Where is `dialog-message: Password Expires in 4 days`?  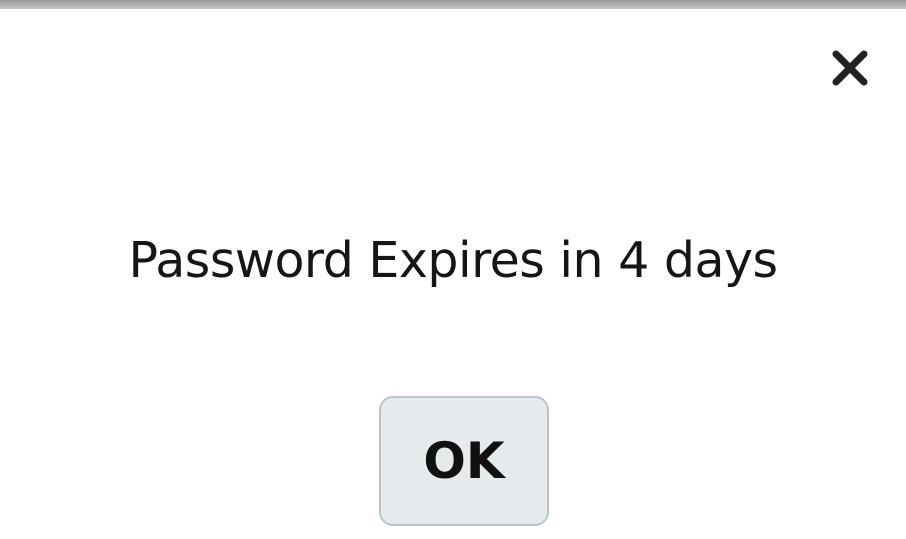 dialog-message: Password Expires in 4 days is located at coordinates (453, 260).